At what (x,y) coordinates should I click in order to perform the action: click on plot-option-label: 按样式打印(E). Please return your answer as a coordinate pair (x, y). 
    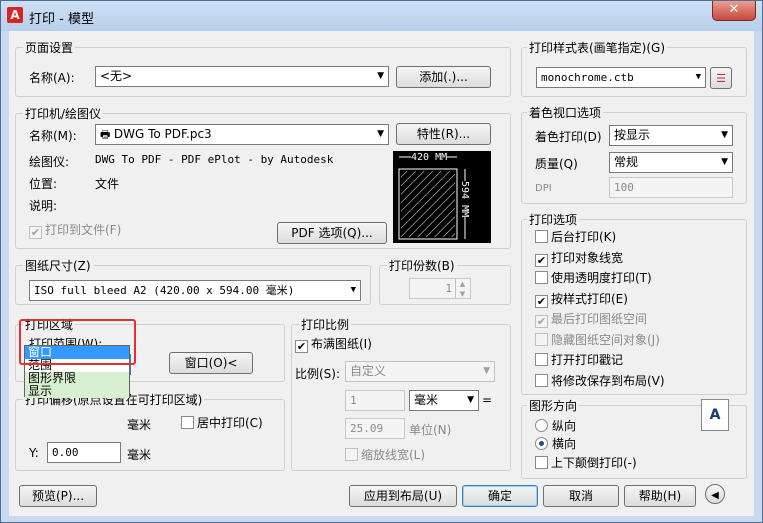
    Looking at the image, I should click on (589, 298).